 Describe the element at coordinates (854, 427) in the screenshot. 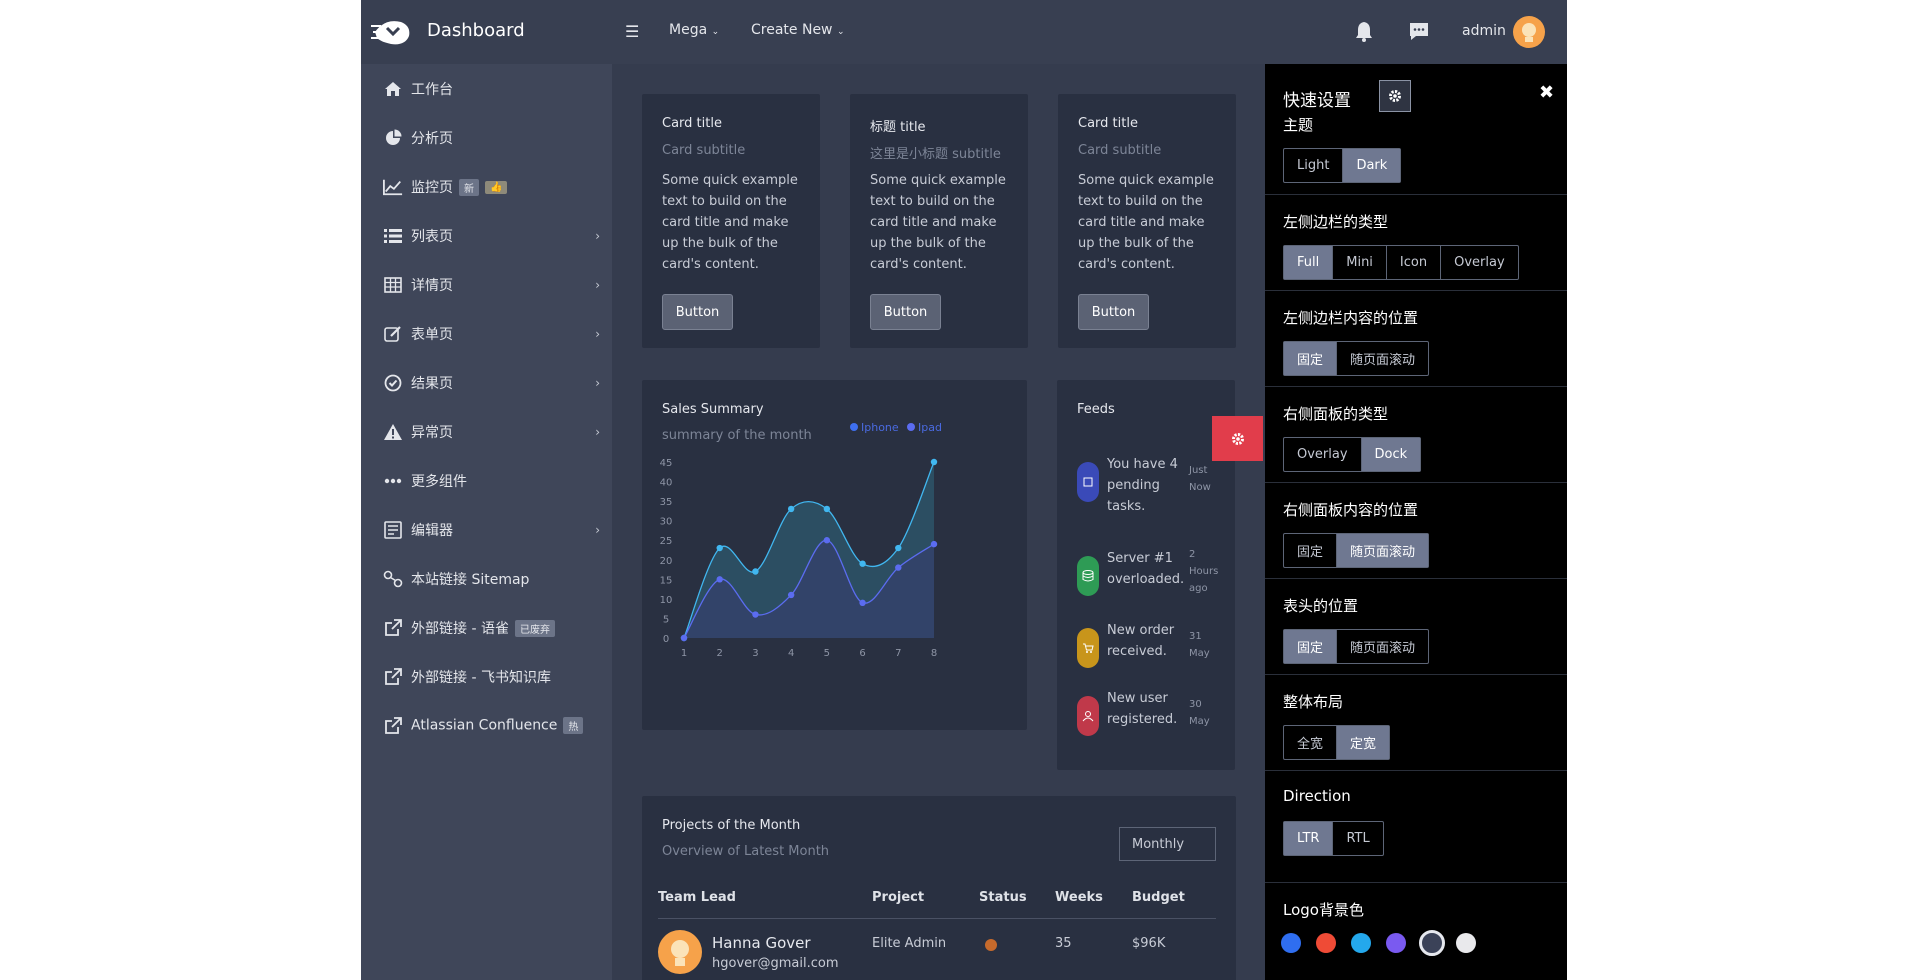

I see `legend-marker` at that location.